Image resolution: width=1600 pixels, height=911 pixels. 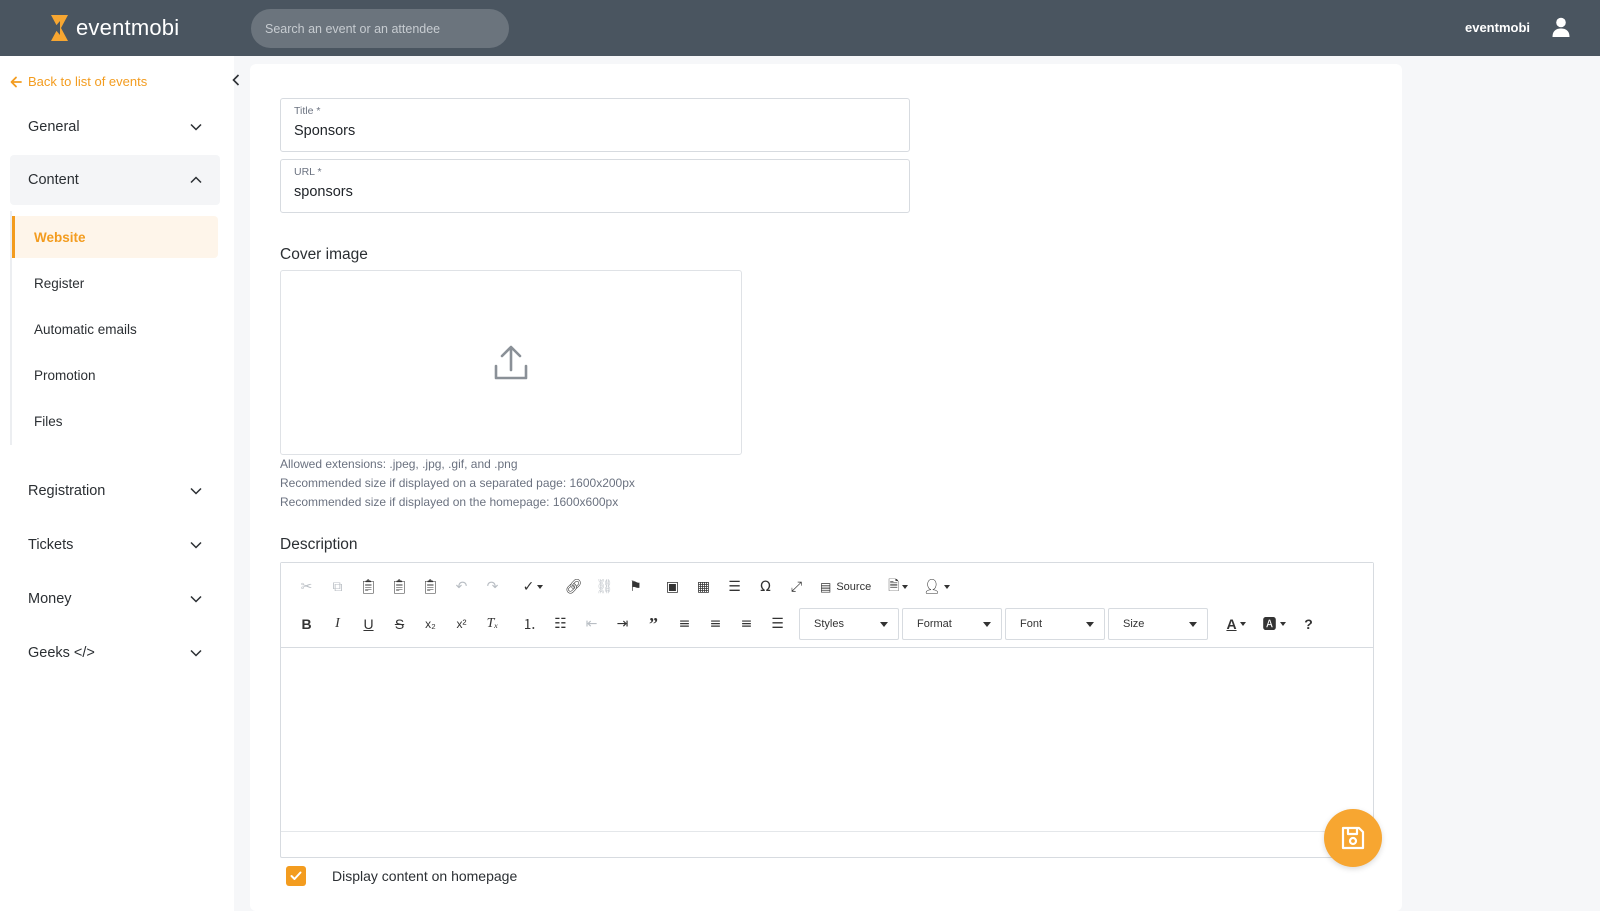 What do you see at coordinates (67, 491) in the screenshot?
I see `sidebar-section-label: Registration` at bounding box center [67, 491].